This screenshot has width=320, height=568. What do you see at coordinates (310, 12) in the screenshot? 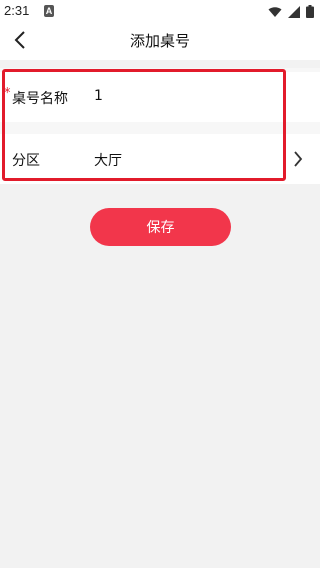
I see `battery-icon` at bounding box center [310, 12].